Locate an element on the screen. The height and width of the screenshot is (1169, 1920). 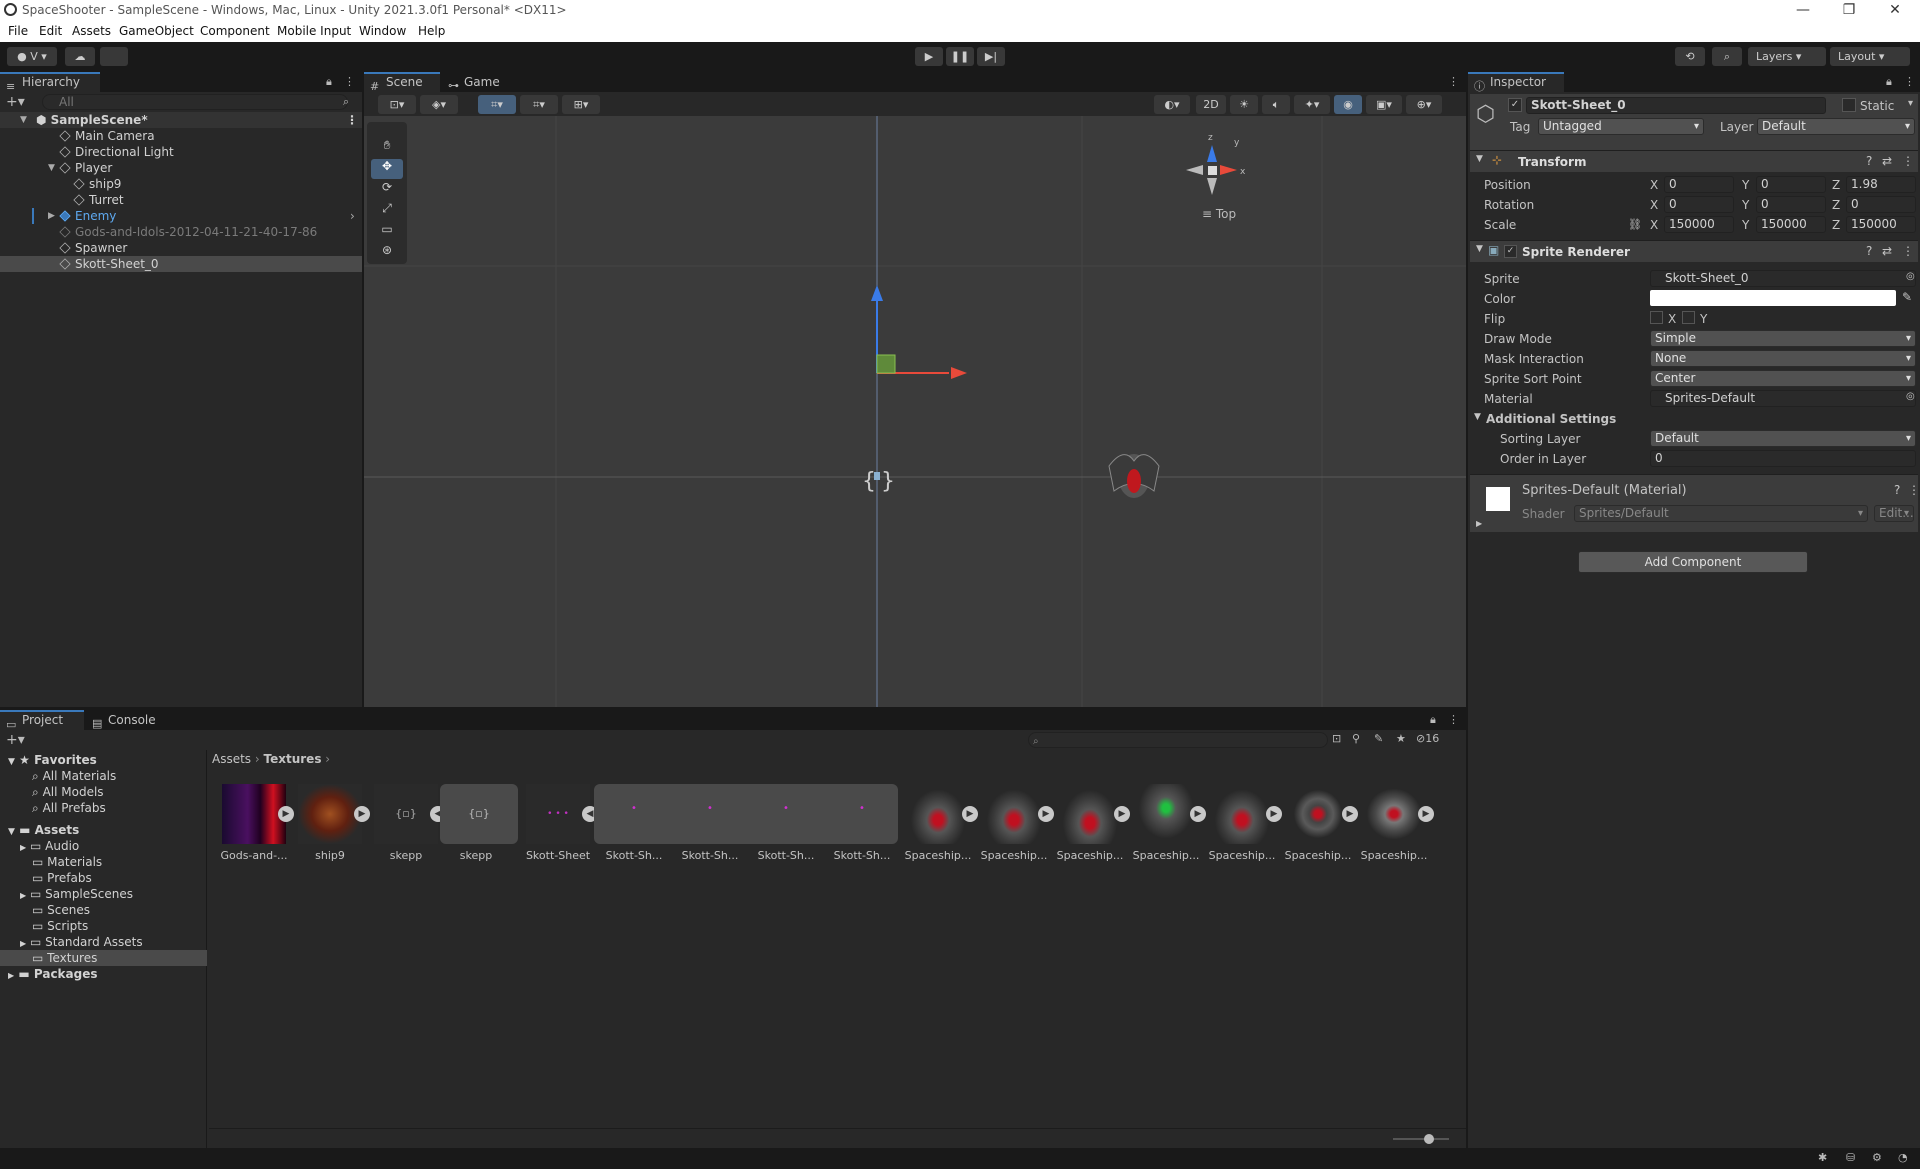
hierarchy-item-turret: Turret is located at coordinates (181, 200).